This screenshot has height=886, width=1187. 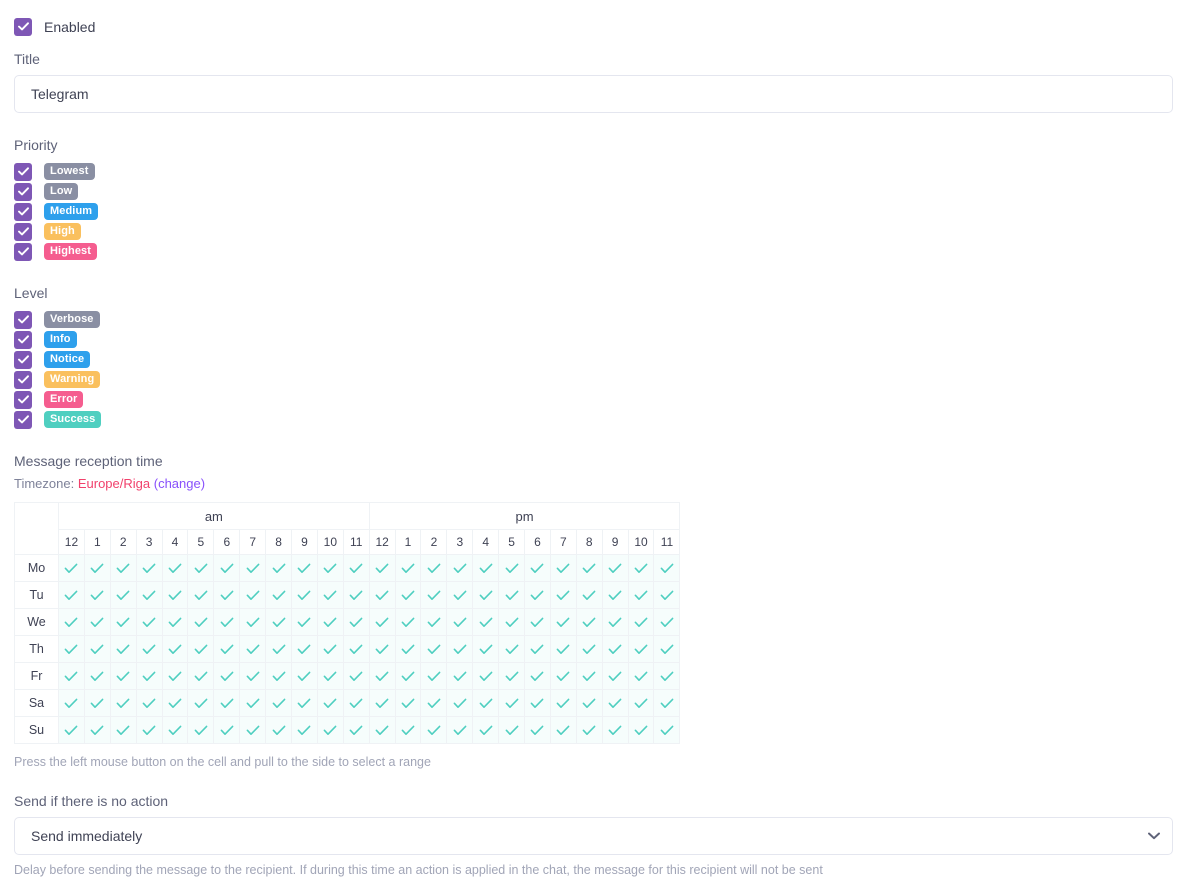 I want to click on priority-checkbox-low, so click(x=23, y=191).